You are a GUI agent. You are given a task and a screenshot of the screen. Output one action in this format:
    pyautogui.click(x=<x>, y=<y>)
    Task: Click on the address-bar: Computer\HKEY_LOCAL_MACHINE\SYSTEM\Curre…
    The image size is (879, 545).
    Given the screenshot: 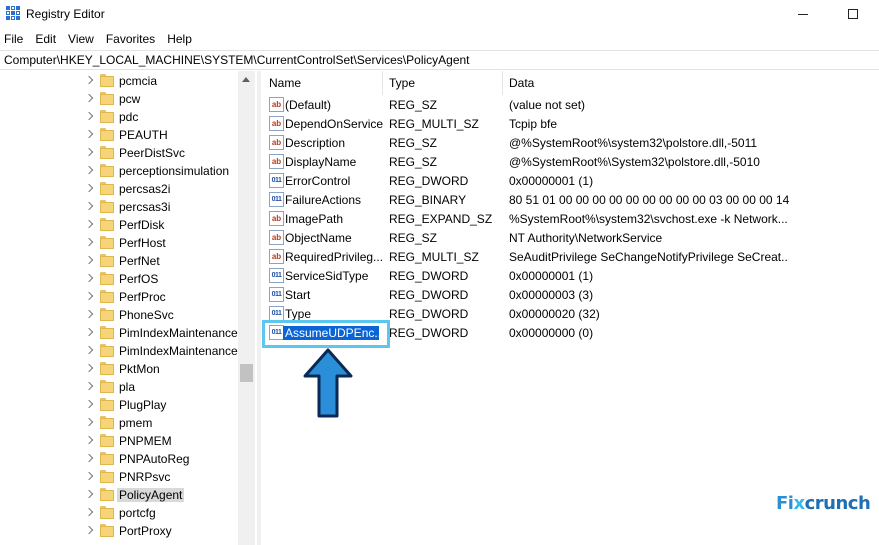 What is the action you would take?
    pyautogui.click(x=439, y=60)
    